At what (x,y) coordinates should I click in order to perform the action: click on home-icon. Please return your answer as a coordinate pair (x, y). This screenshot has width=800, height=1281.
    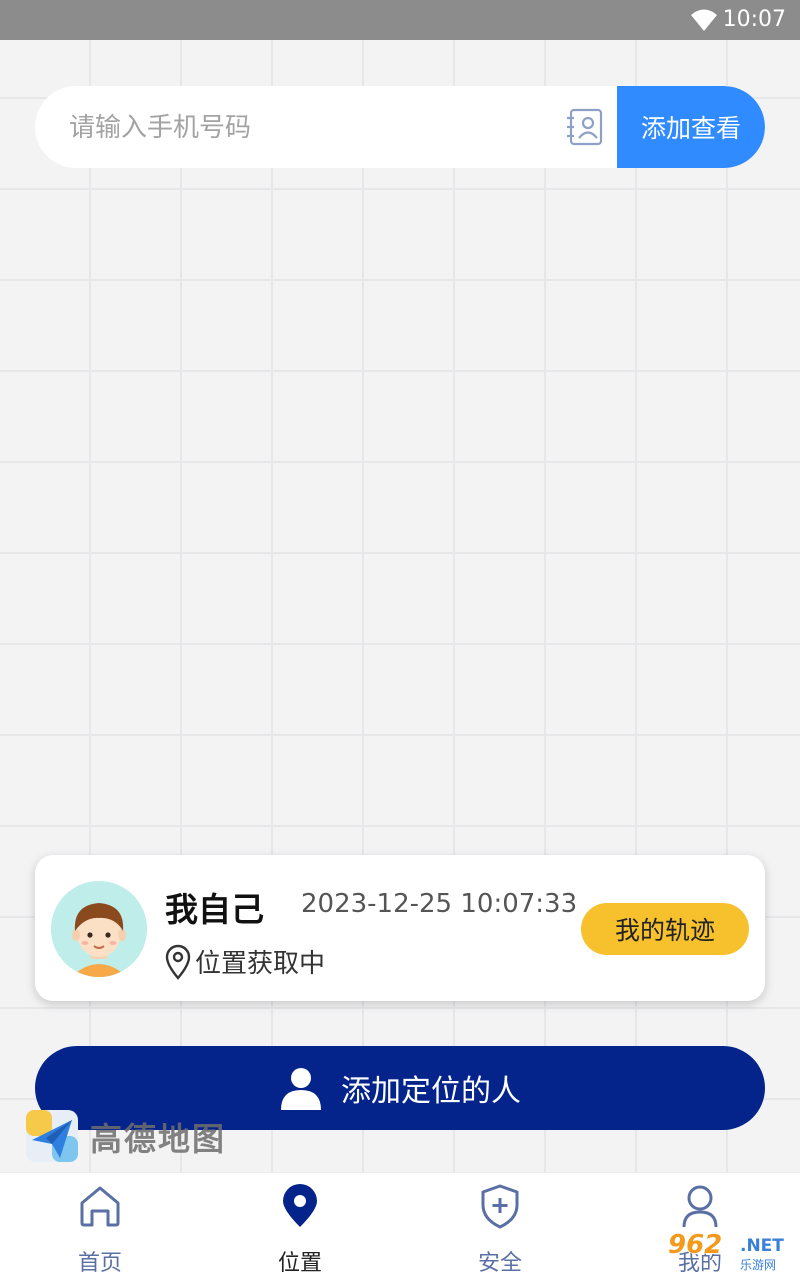
    Looking at the image, I should click on (100, 1206).